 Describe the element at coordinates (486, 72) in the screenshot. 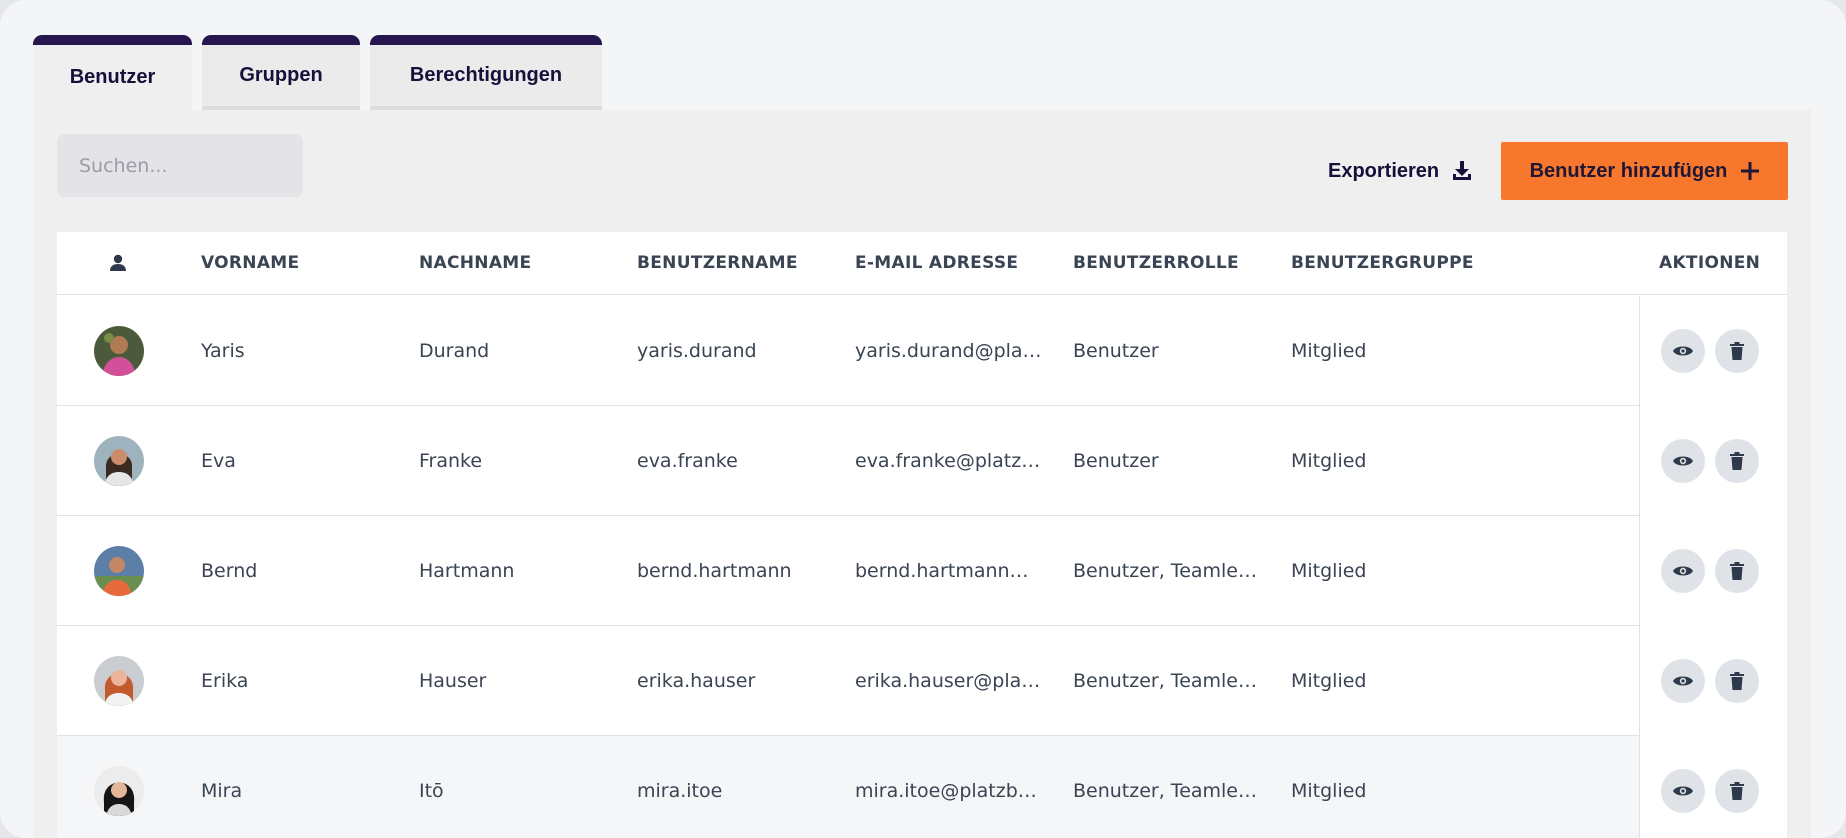

I see `tab-berechtigungen: Berechtigungen` at that location.